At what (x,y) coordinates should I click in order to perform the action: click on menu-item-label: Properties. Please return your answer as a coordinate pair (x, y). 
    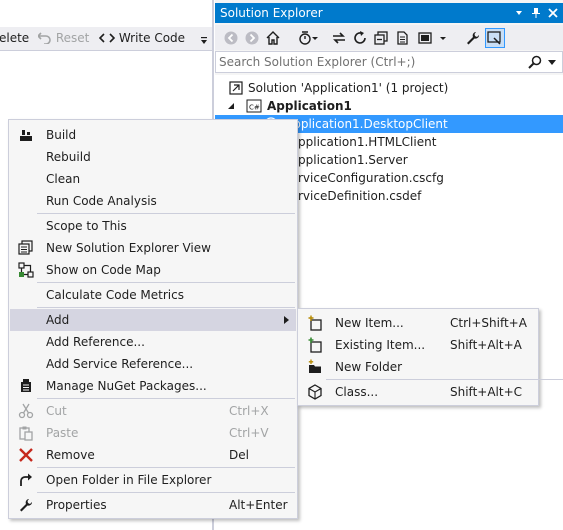
    Looking at the image, I should click on (76, 505).